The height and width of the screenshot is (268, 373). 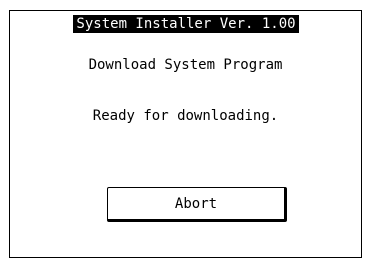 What do you see at coordinates (185, 116) in the screenshot?
I see `status-message: Ready for downloading.` at bounding box center [185, 116].